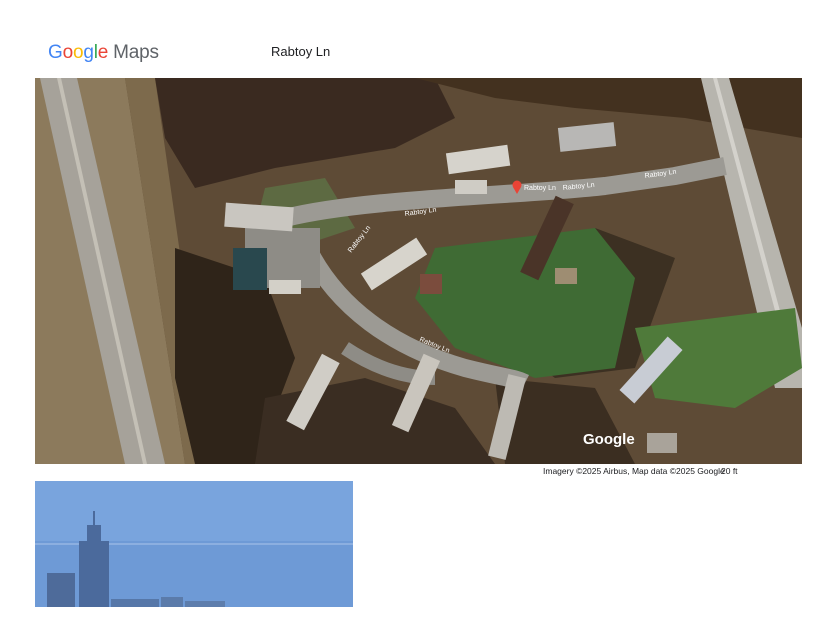 This screenshot has height=638, width=825. What do you see at coordinates (136, 52) in the screenshot?
I see `logo-maps-text: Maps` at bounding box center [136, 52].